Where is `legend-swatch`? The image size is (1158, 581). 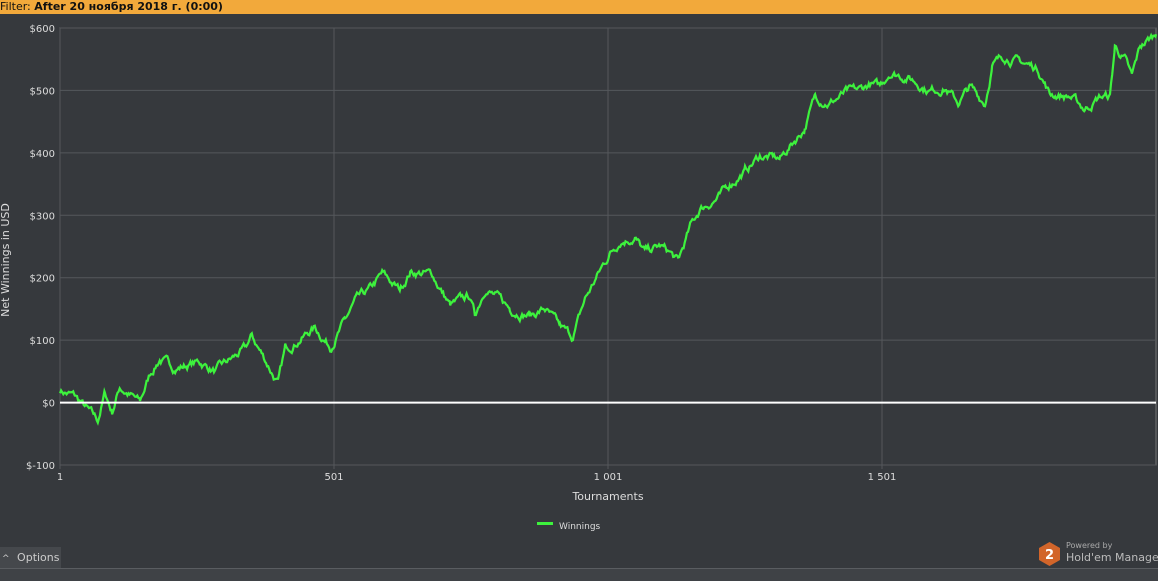 legend-swatch is located at coordinates (545, 523).